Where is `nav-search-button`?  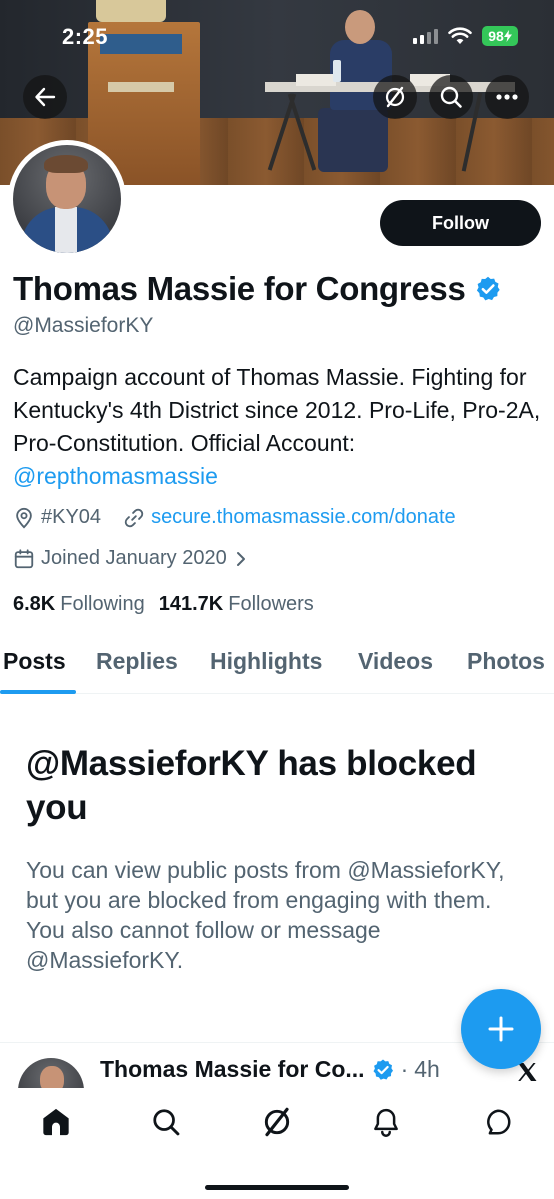 nav-search-button is located at coordinates (166, 1122).